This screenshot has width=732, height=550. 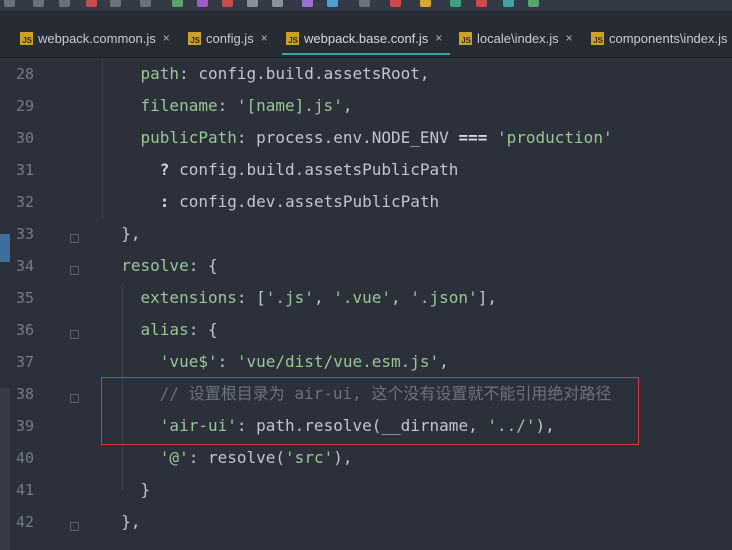 I want to click on tab-webpack-common: JS webpack.common.js ×, so click(x=95, y=38).